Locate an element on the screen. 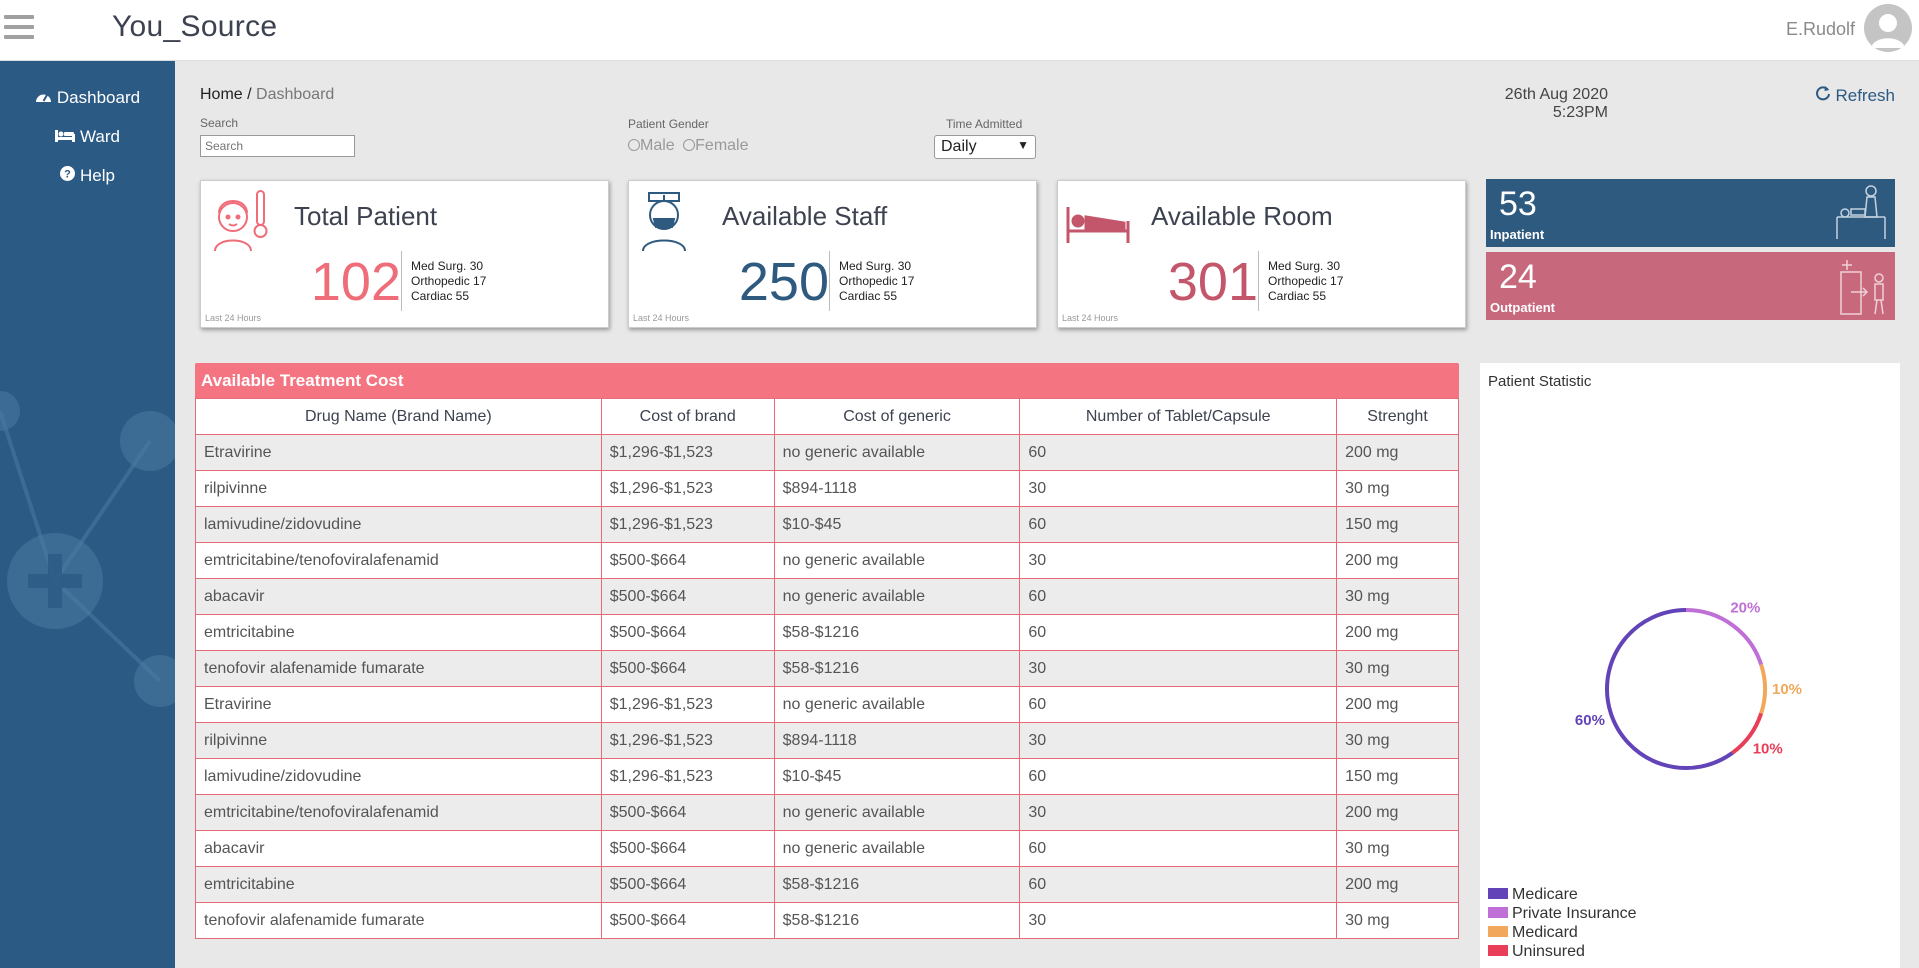 The height and width of the screenshot is (968, 1919). sidebar-item-ward: Ward is located at coordinates (87, 137).